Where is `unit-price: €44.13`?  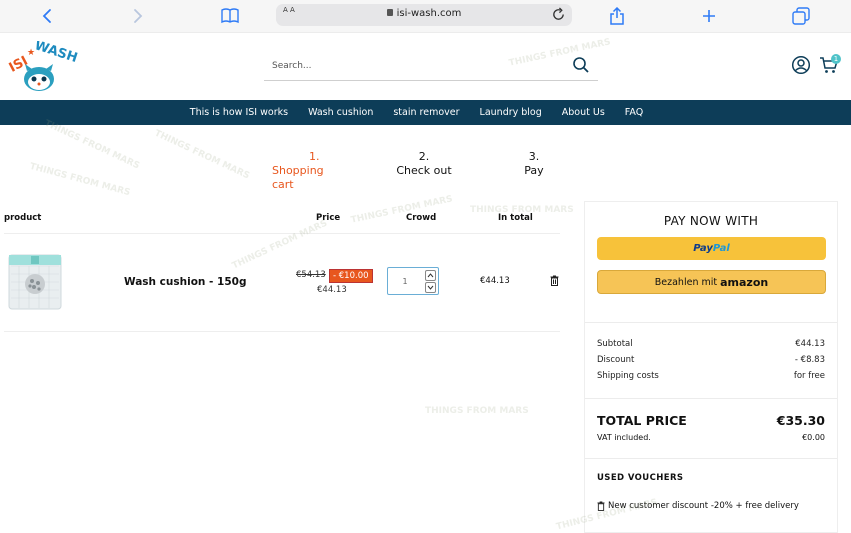 unit-price: €44.13 is located at coordinates (332, 290).